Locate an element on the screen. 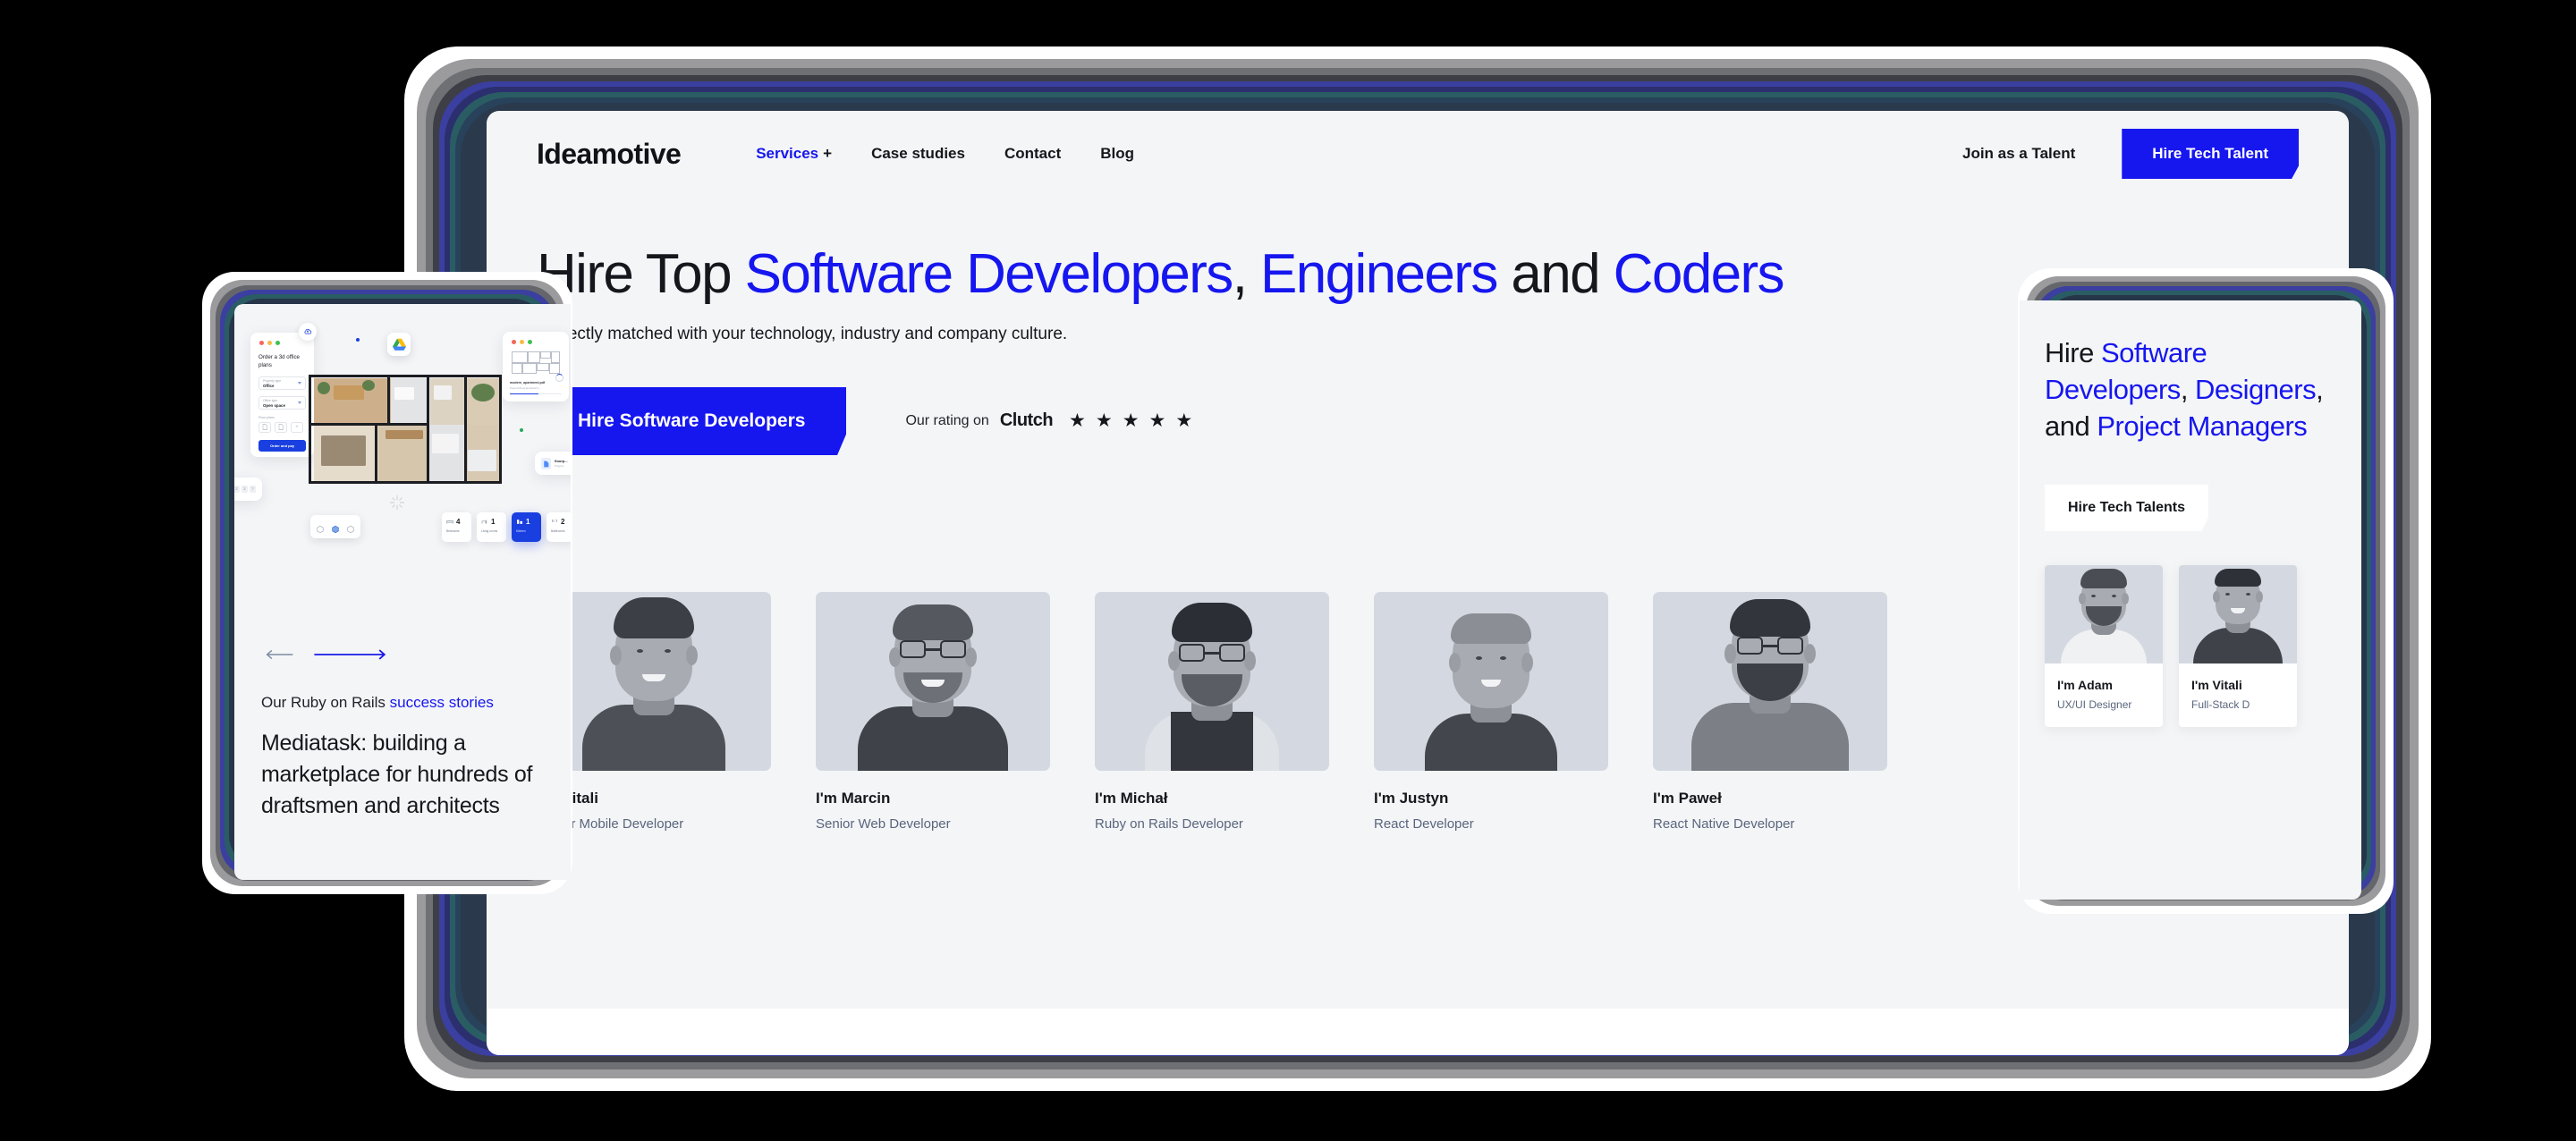 This screenshot has height=1141, width=2576. clutch-rating: Our rating on Clutch ★ ★ ★ ★ ★ is located at coordinates (1048, 420).